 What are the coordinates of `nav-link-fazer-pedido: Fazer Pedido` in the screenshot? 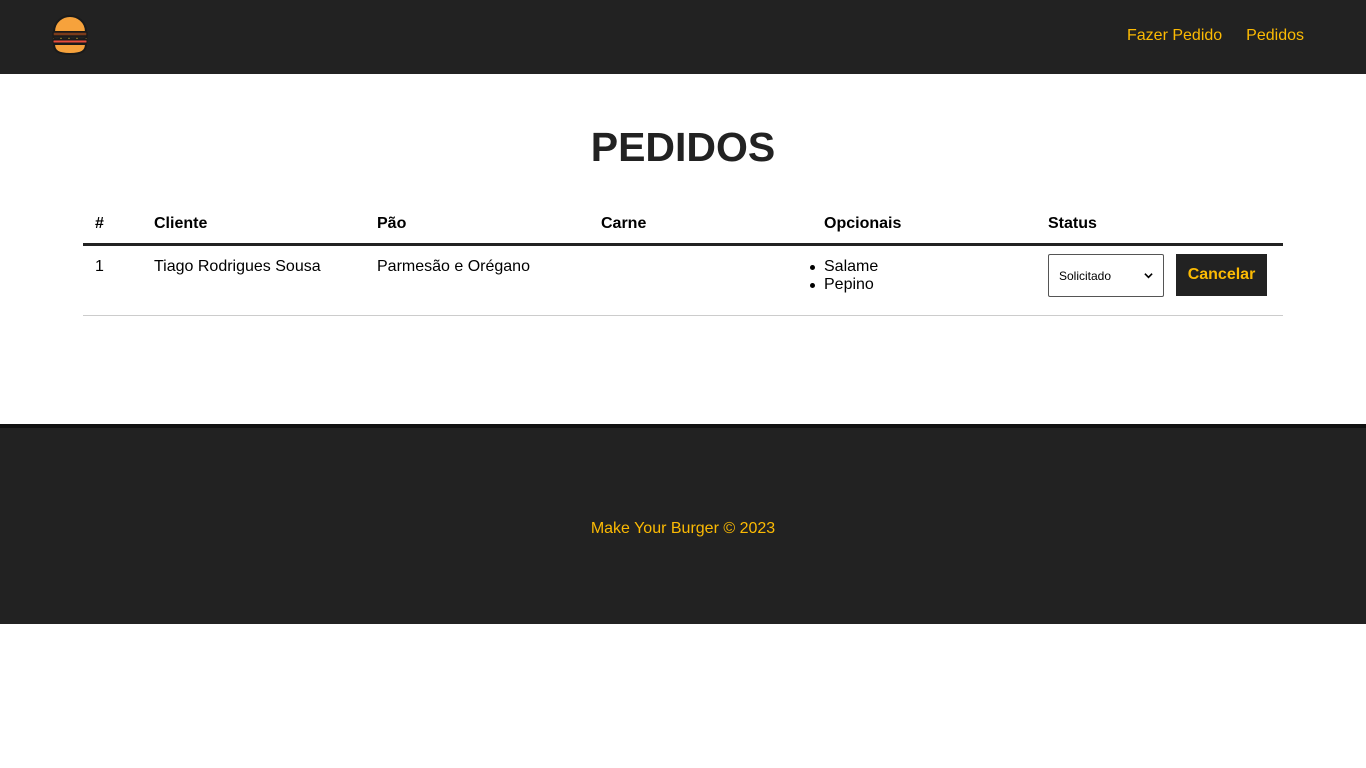 It's located at (1174, 36).